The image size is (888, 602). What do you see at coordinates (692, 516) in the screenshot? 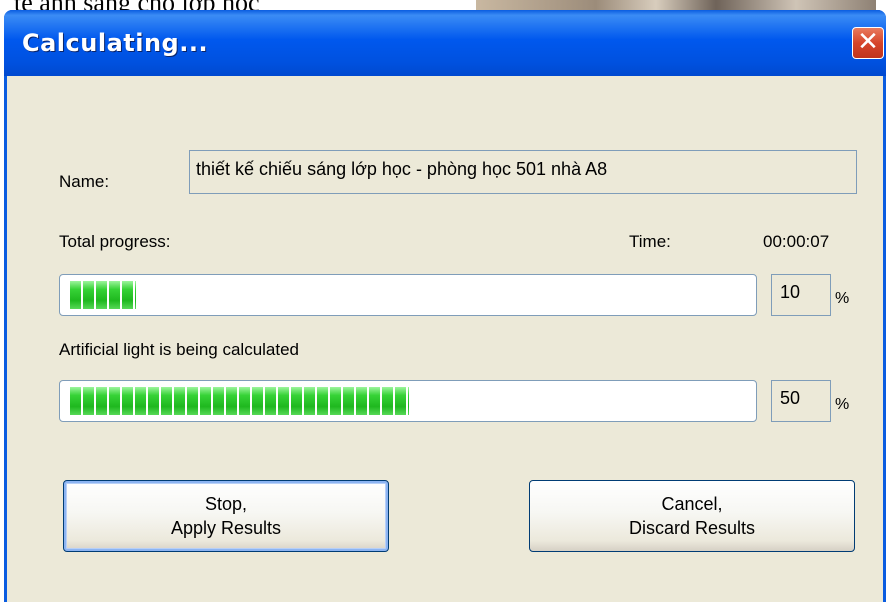
I see `cancel-discard-results-button: Cancel, Discard Results` at bounding box center [692, 516].